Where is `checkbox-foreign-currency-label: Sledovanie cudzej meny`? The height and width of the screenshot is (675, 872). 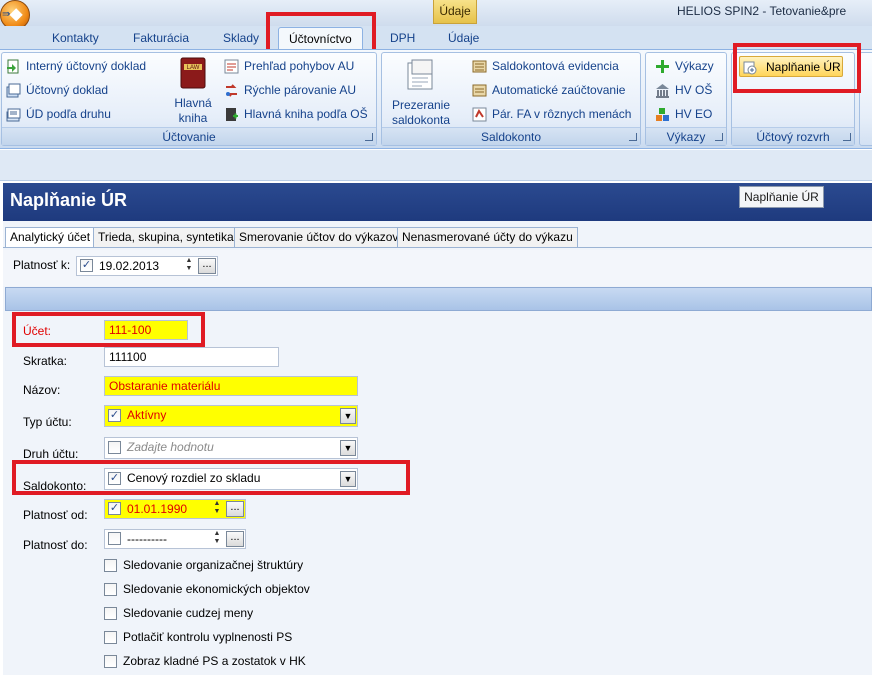
checkbox-foreign-currency-label: Sledovanie cudzej meny is located at coordinates (188, 613).